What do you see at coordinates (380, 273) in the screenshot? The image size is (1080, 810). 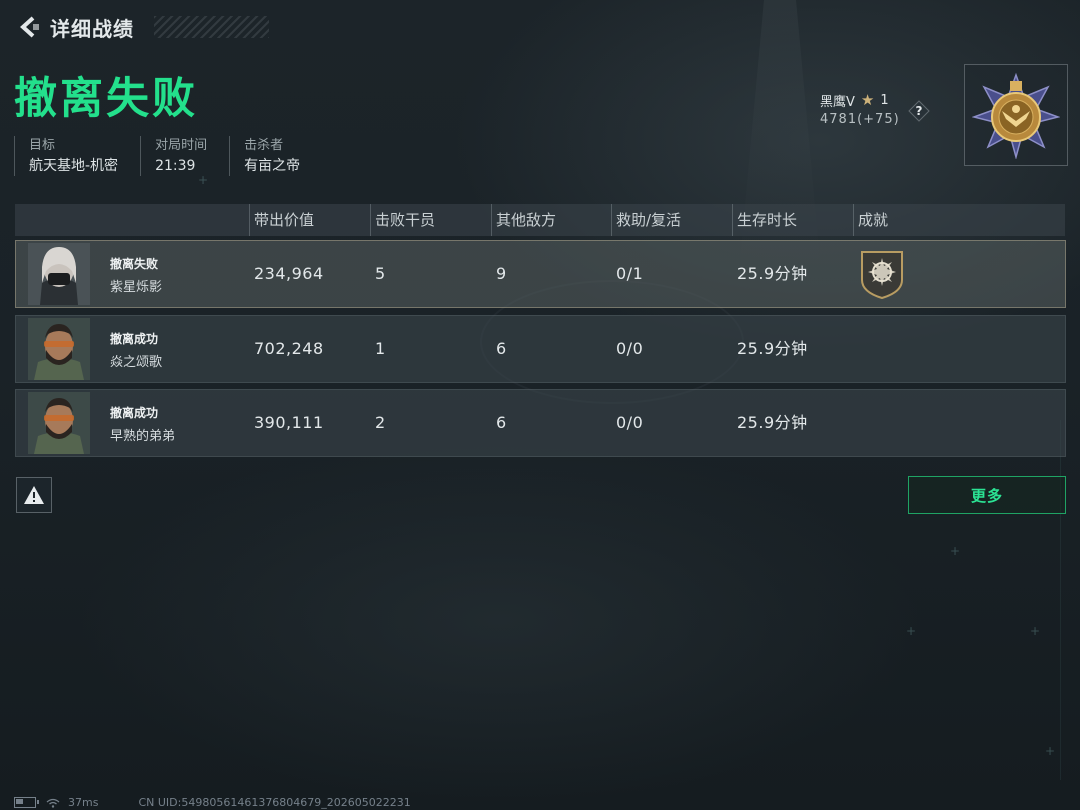 I see `operator-kills: 5` at bounding box center [380, 273].